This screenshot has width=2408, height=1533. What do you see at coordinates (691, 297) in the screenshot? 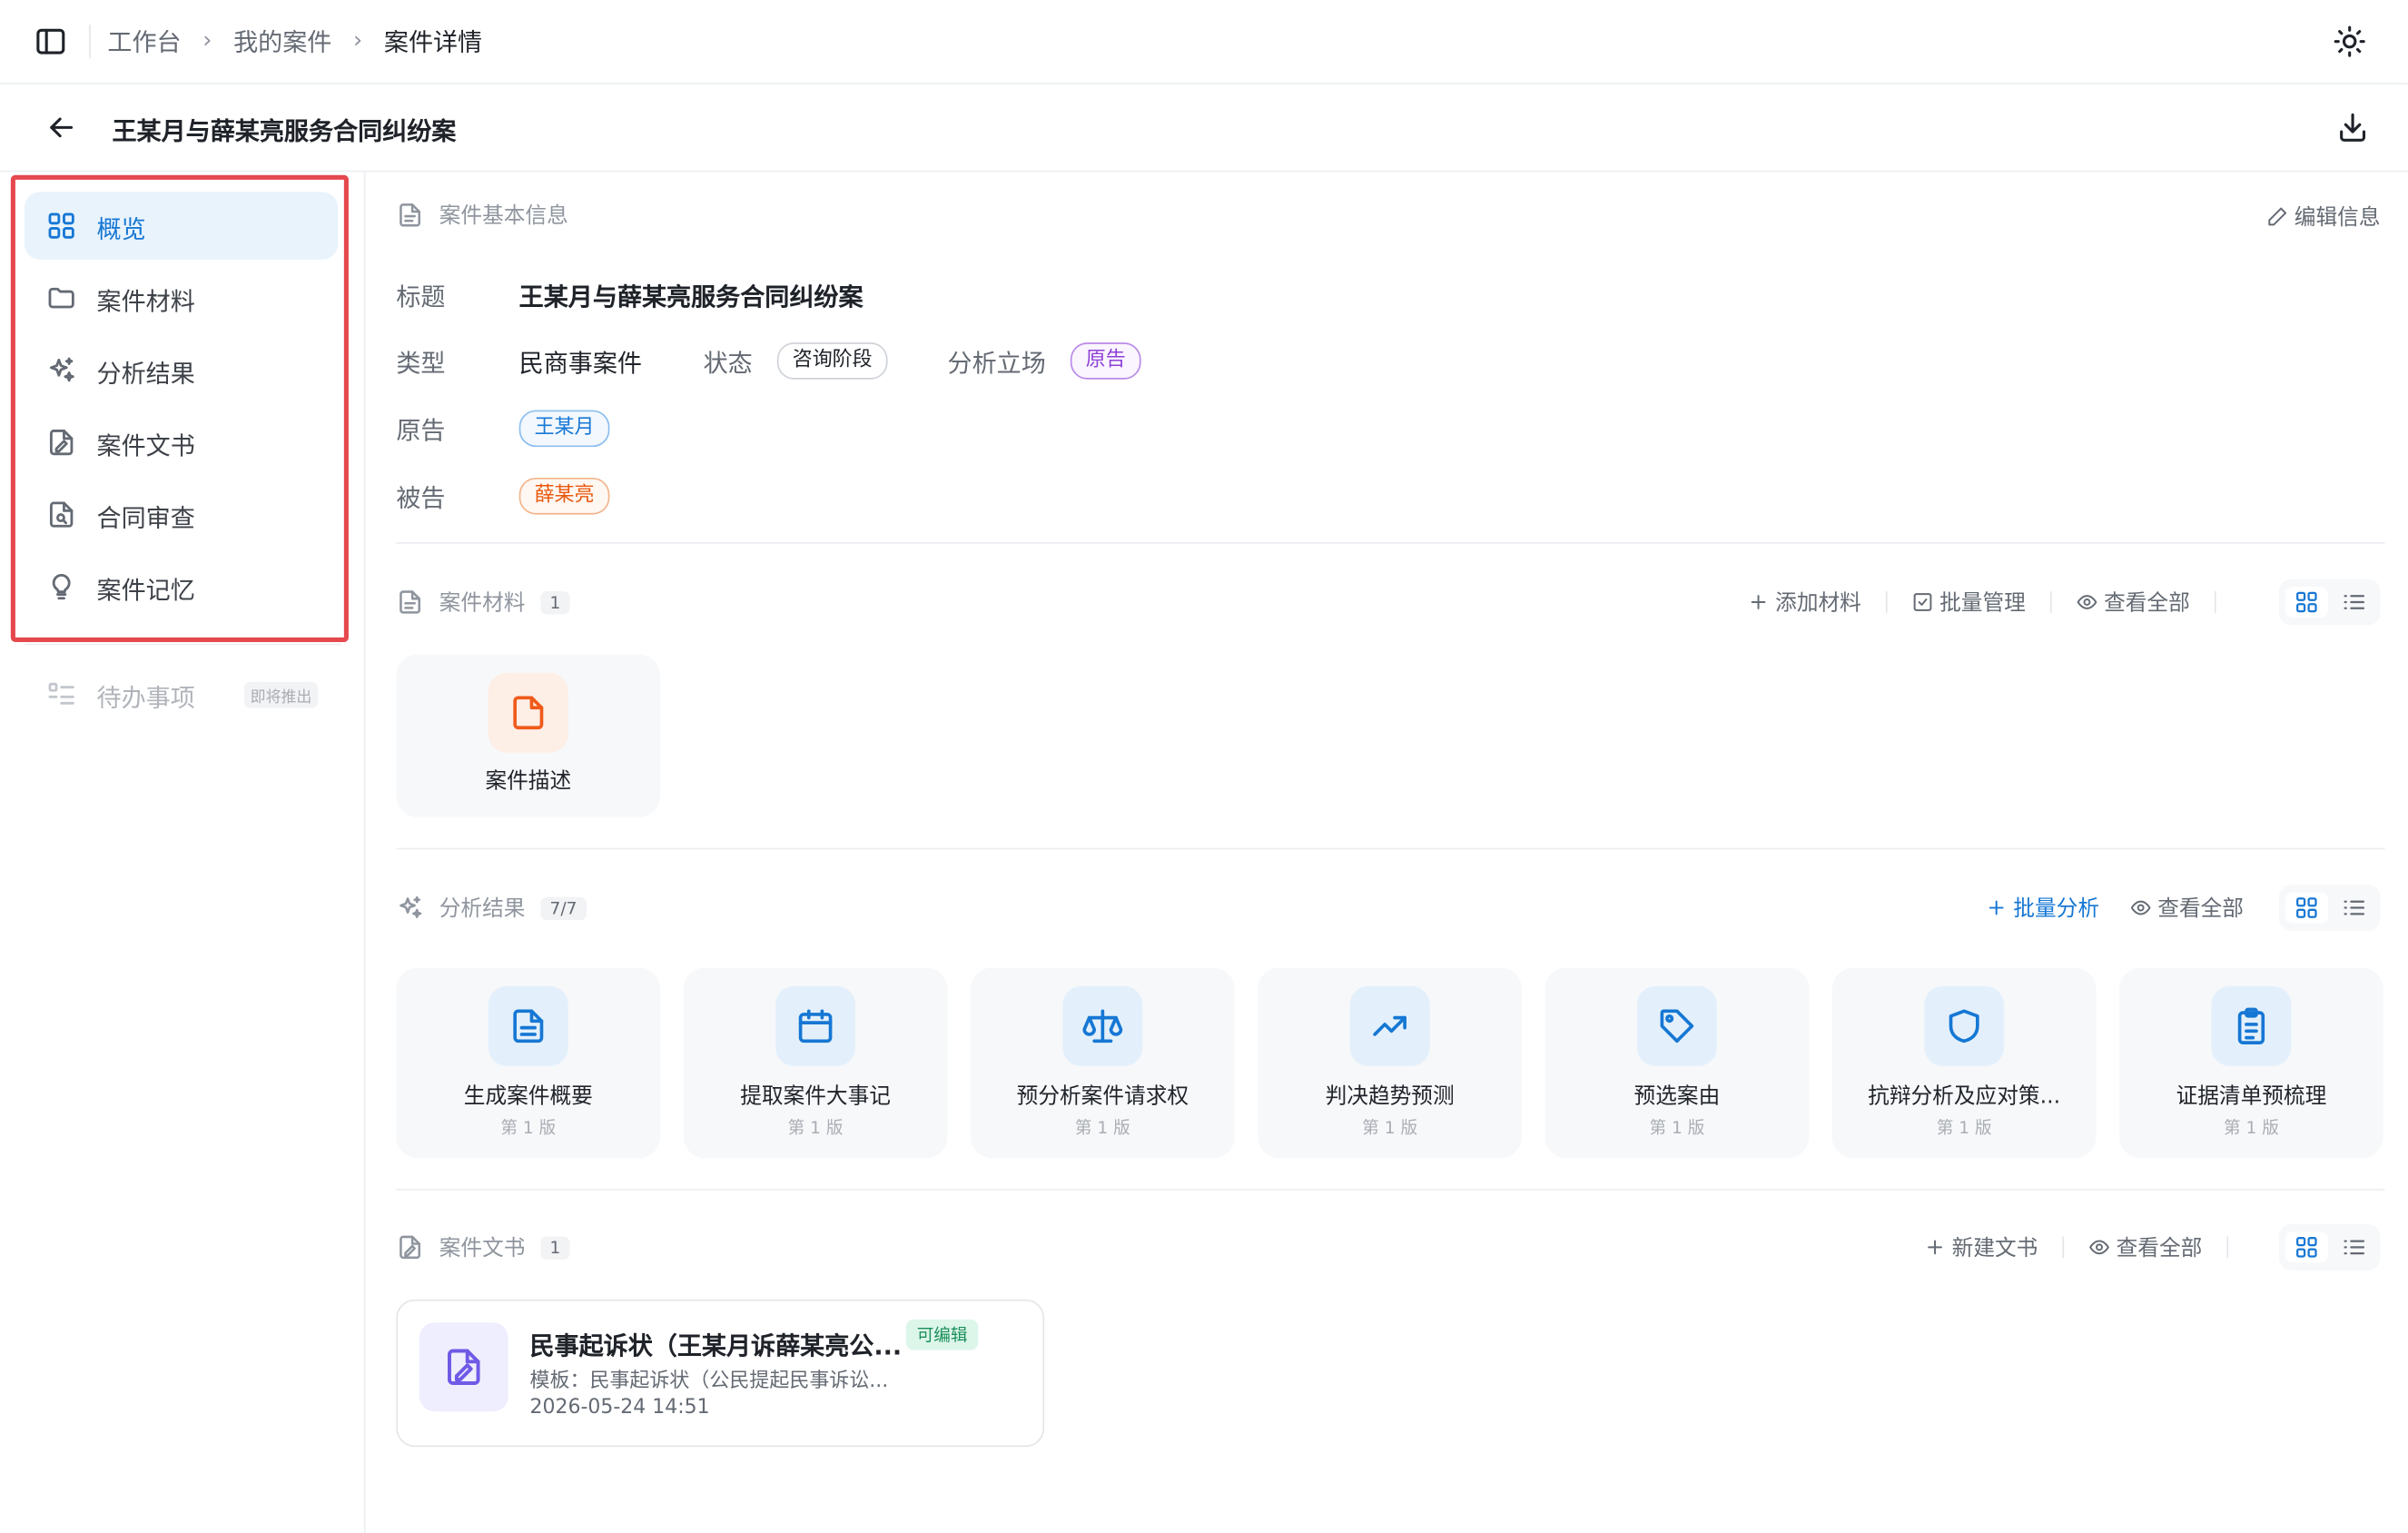
I see `field-value: 王某月与薛某亮服务合同纠纷案` at bounding box center [691, 297].